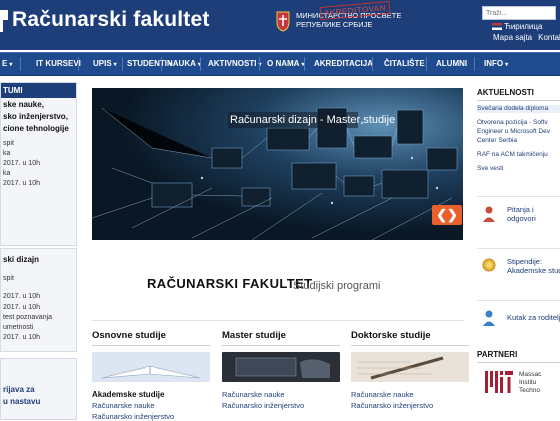  I want to click on nav-item-upis: UPIS ▾, so click(105, 64).